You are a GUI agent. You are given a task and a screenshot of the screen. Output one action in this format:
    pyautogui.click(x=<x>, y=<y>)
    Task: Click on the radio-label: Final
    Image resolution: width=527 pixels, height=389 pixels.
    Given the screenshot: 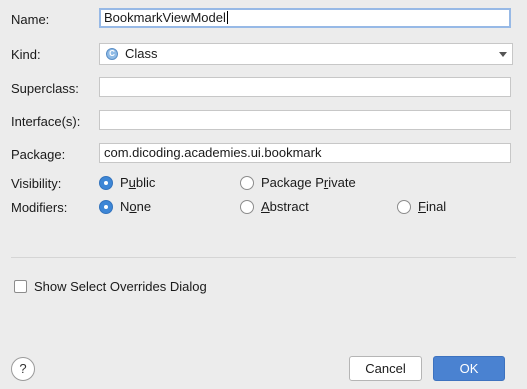 What is the action you would take?
    pyautogui.click(x=432, y=206)
    